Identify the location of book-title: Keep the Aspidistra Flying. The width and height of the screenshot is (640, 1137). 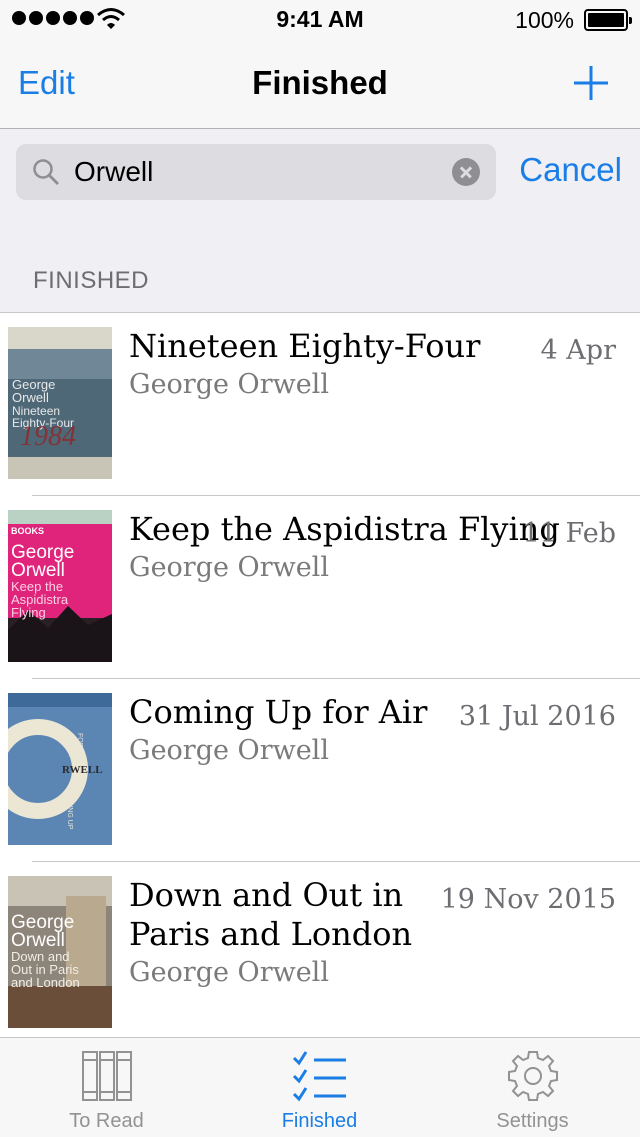
(344, 529).